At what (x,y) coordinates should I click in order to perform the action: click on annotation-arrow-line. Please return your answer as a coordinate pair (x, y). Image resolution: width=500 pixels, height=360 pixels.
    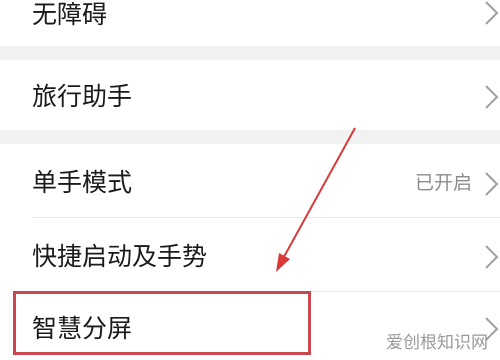
    Looking at the image, I should click on (317, 196).